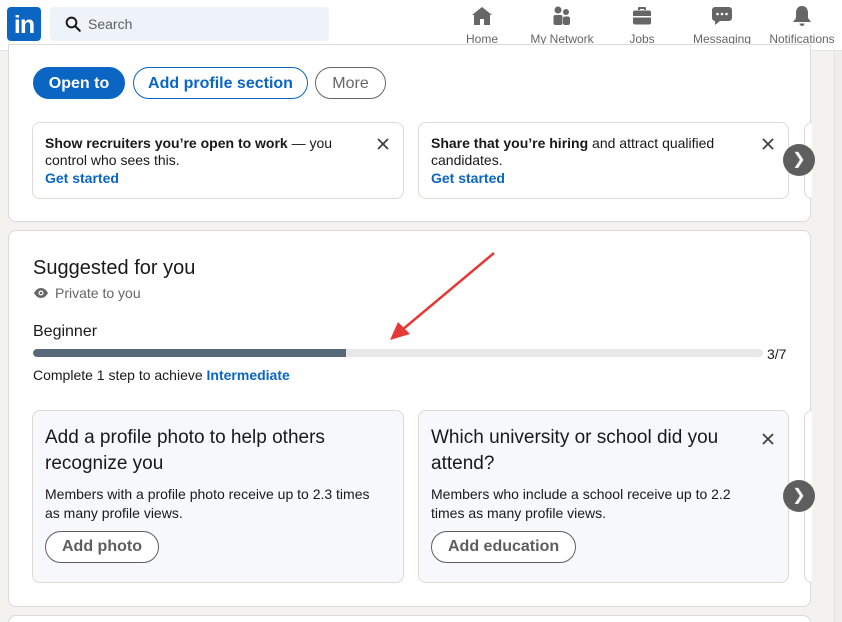  What do you see at coordinates (722, 16) in the screenshot?
I see `messaging-icon` at bounding box center [722, 16].